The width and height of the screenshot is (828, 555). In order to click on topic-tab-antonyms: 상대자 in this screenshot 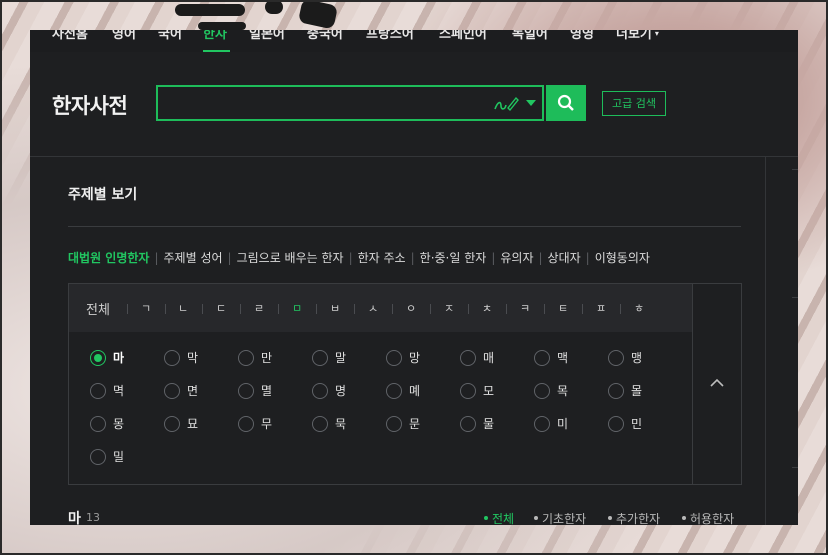, I will do `click(564, 258)`.